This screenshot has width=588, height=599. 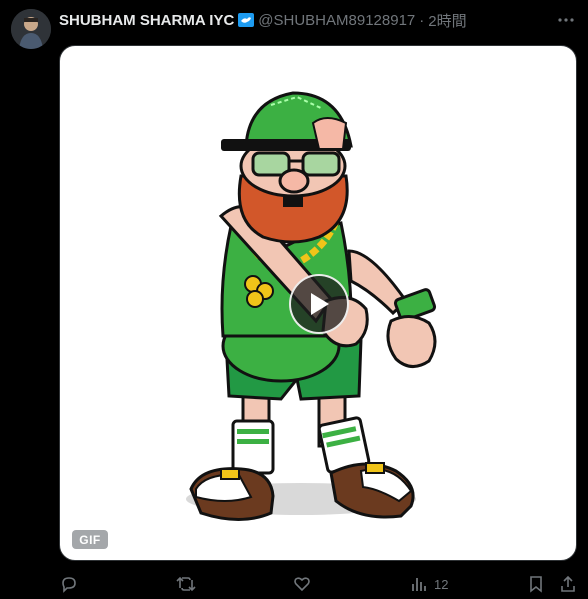 I want to click on author-name: SHUBHAM SHARMA IYC, so click(x=146, y=20).